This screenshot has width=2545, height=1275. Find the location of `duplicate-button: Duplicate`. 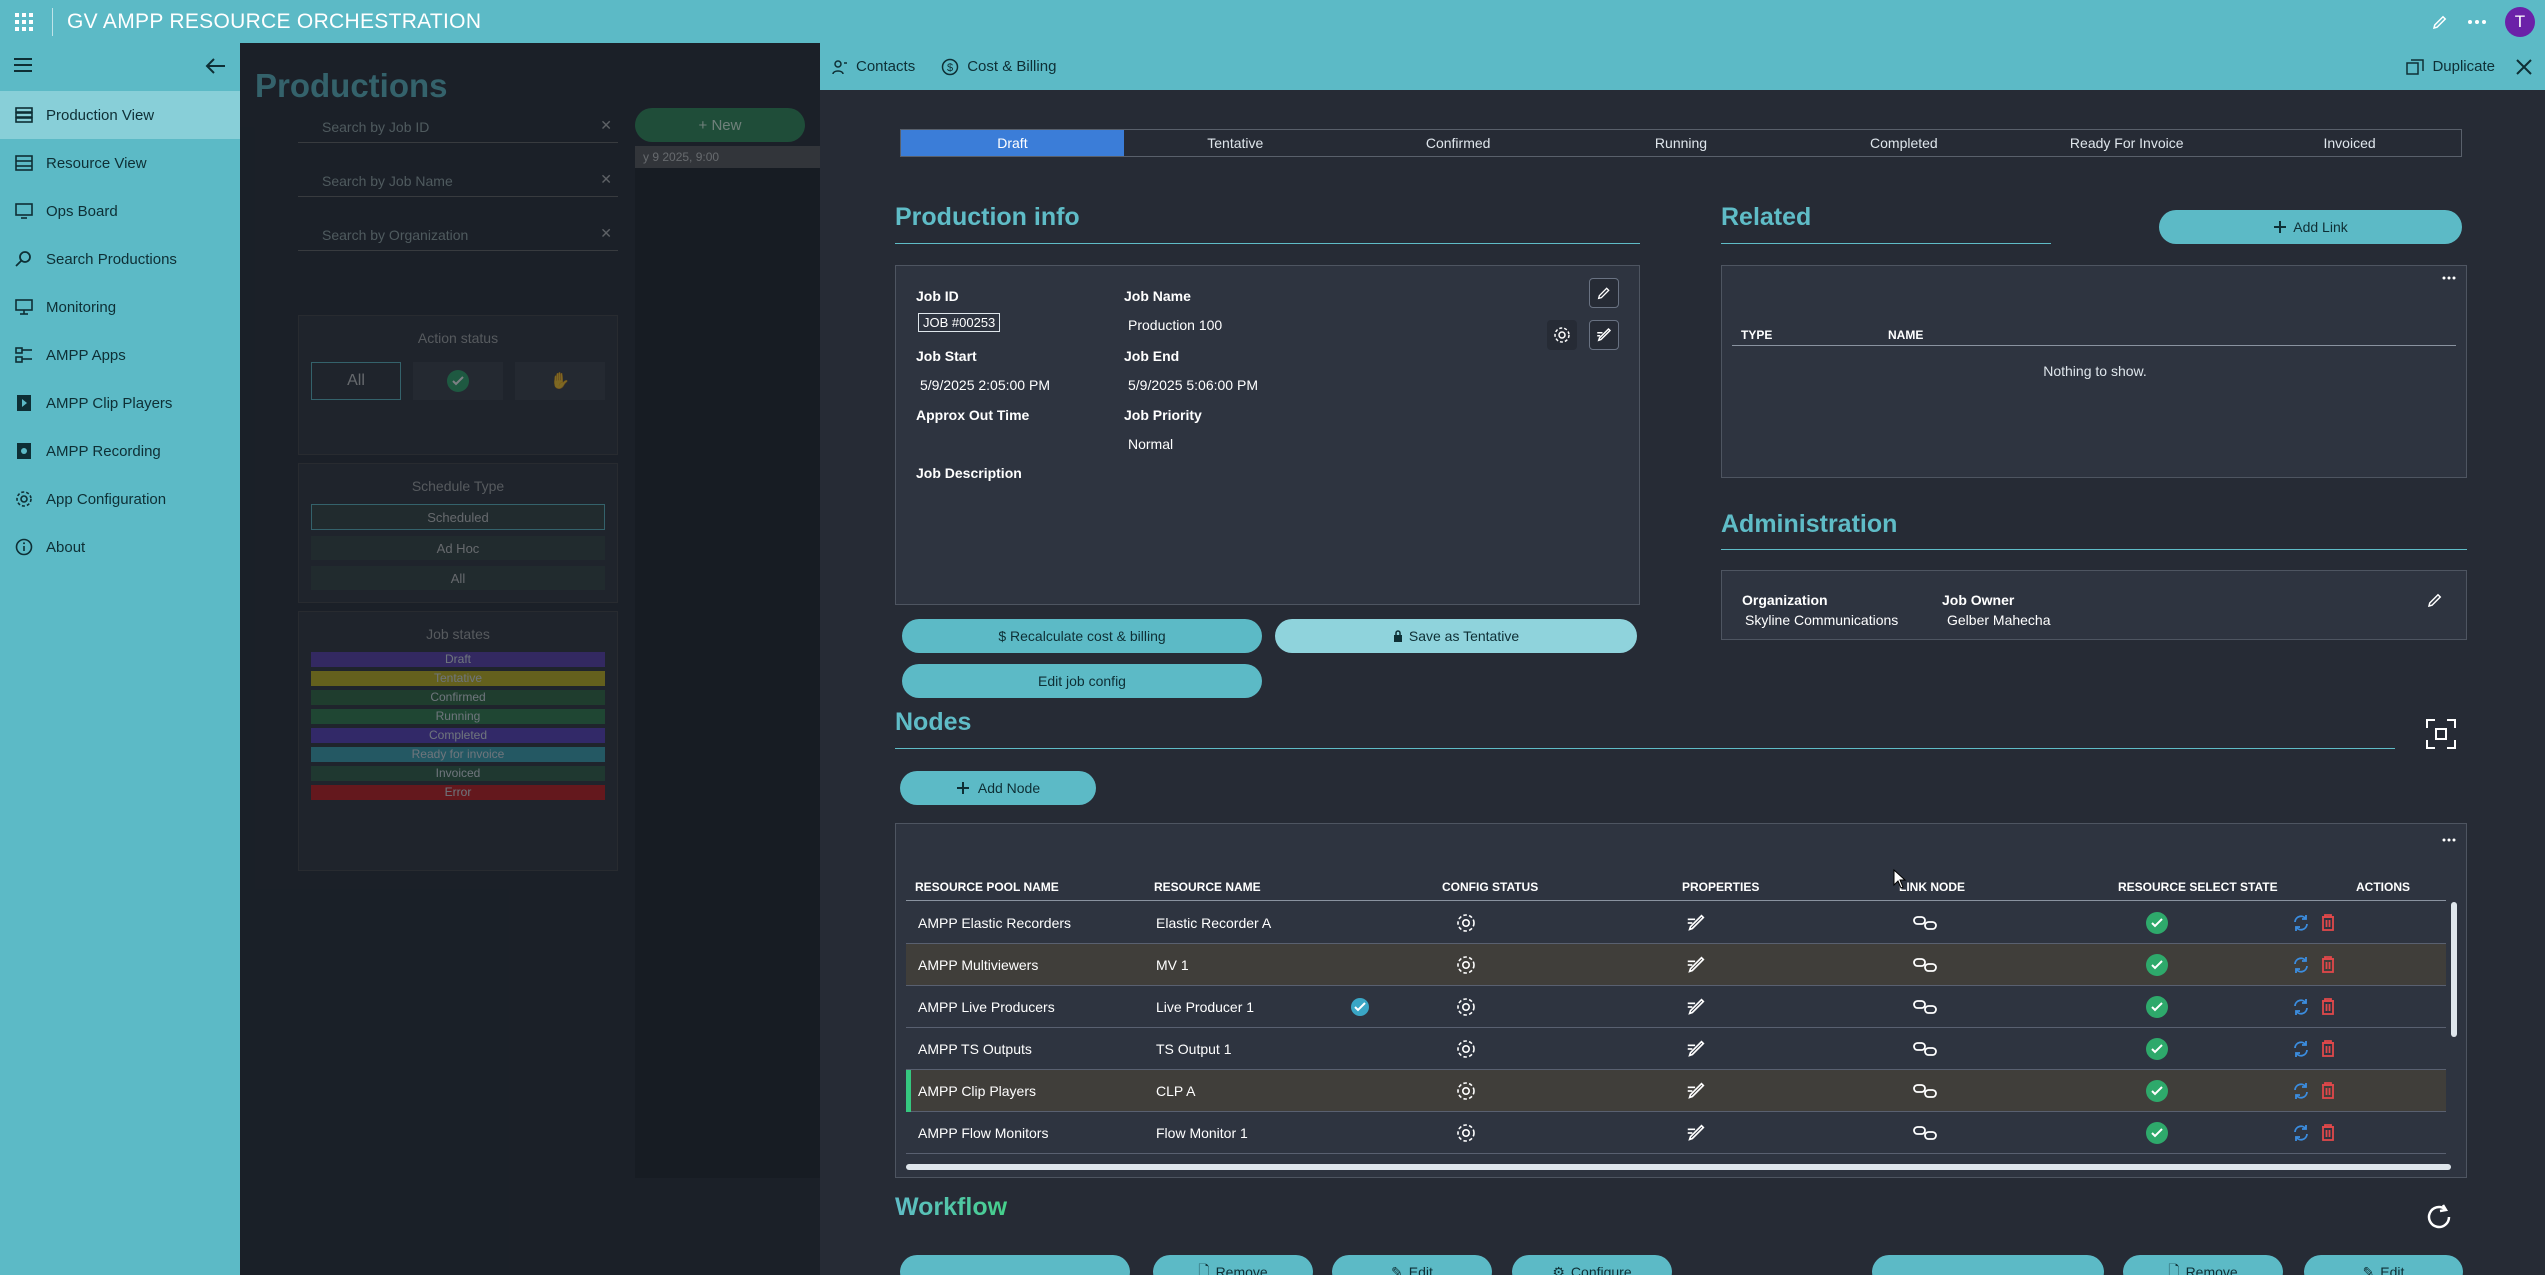

duplicate-button: Duplicate is located at coordinates (2450, 66).